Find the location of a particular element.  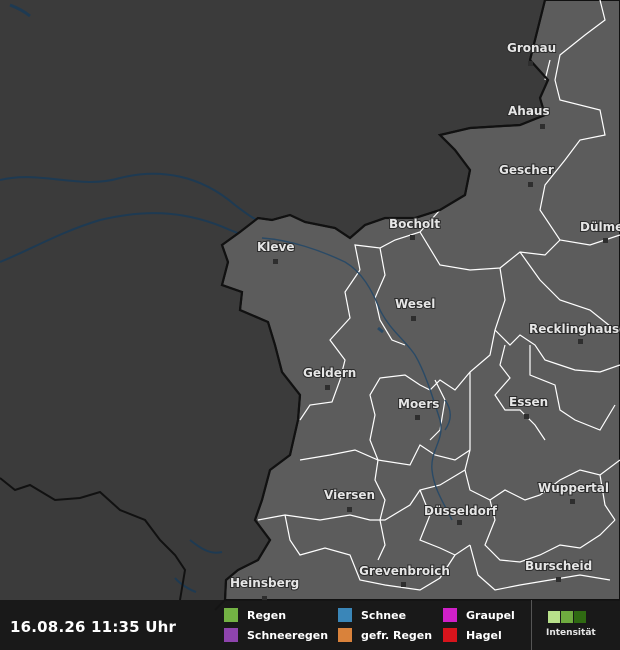

city-label: Bocholt is located at coordinates (414, 224).